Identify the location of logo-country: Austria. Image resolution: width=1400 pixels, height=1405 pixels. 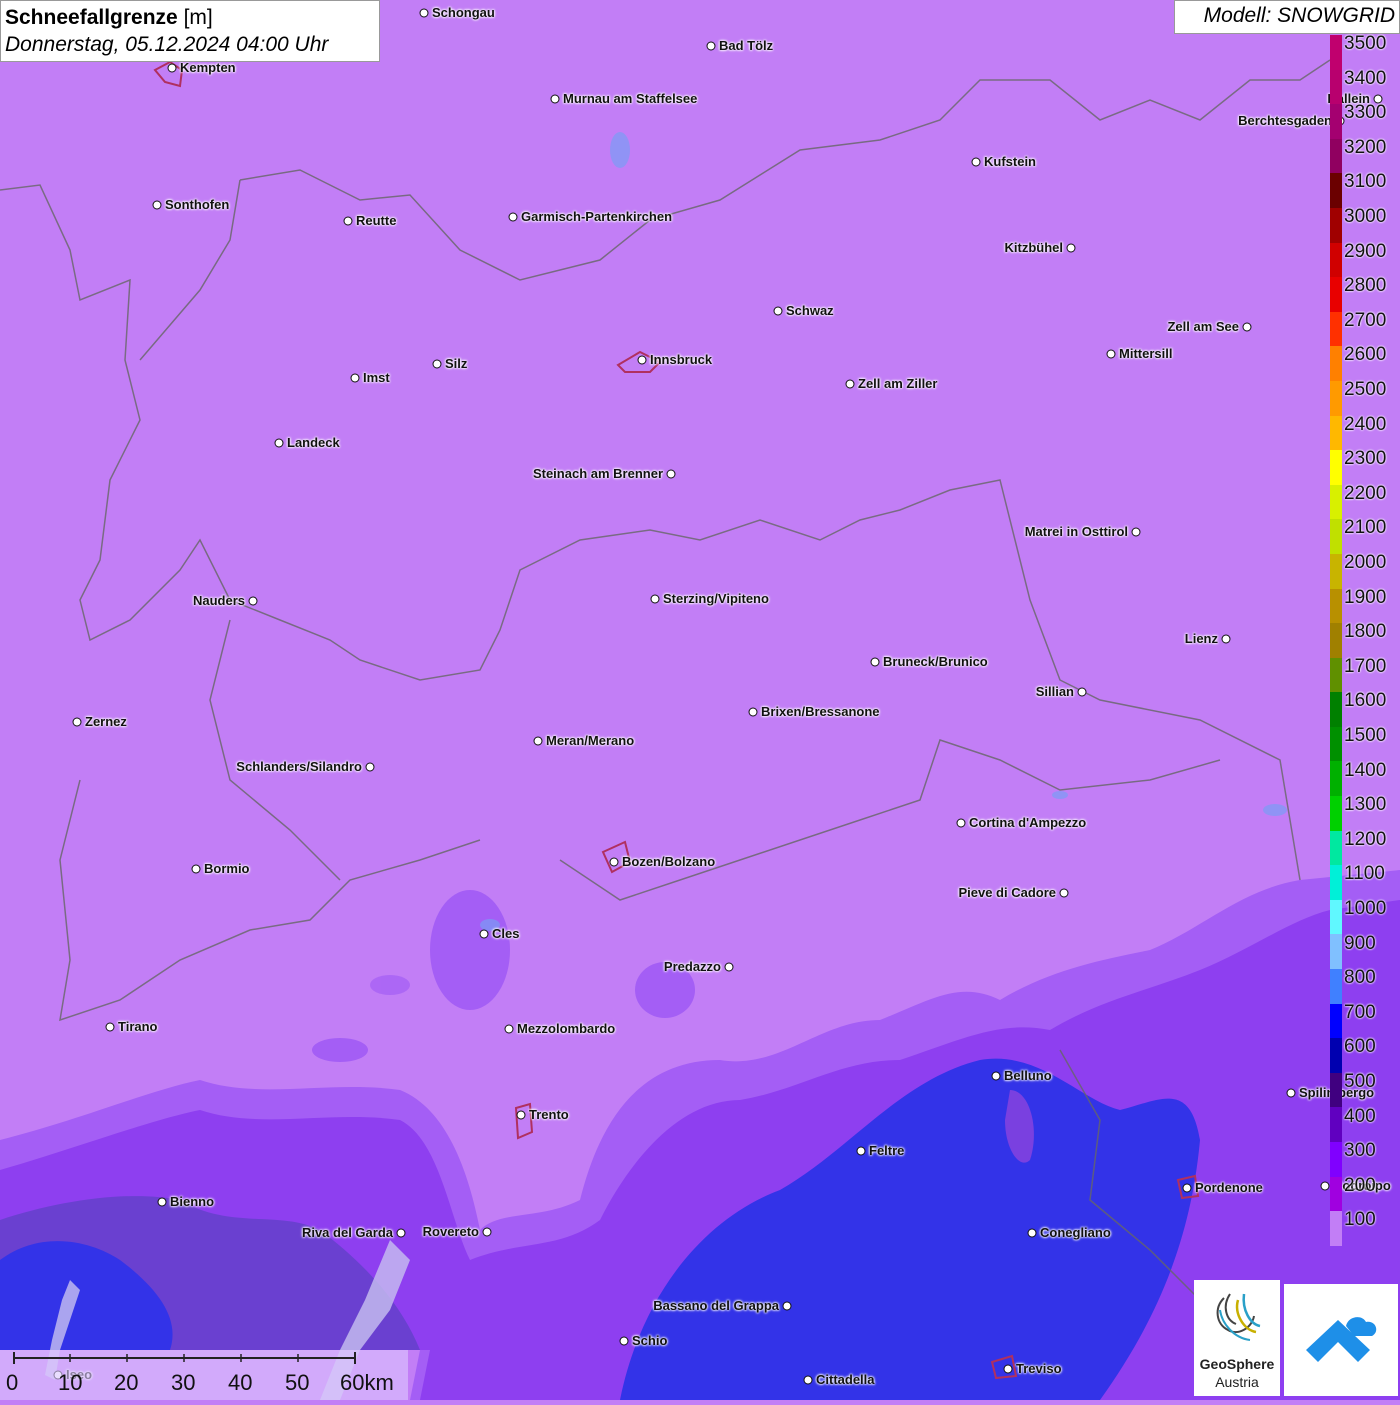
(1237, 1382).